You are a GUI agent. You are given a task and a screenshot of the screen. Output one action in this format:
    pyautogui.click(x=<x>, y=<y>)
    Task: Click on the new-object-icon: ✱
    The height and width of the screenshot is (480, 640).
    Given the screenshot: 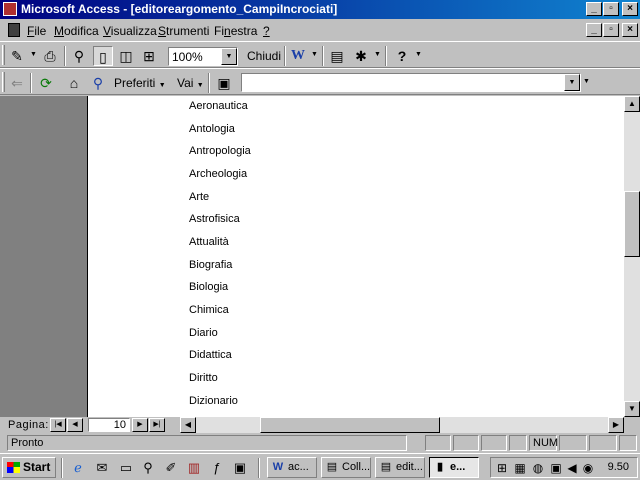 What is the action you would take?
    pyautogui.click(x=361, y=56)
    